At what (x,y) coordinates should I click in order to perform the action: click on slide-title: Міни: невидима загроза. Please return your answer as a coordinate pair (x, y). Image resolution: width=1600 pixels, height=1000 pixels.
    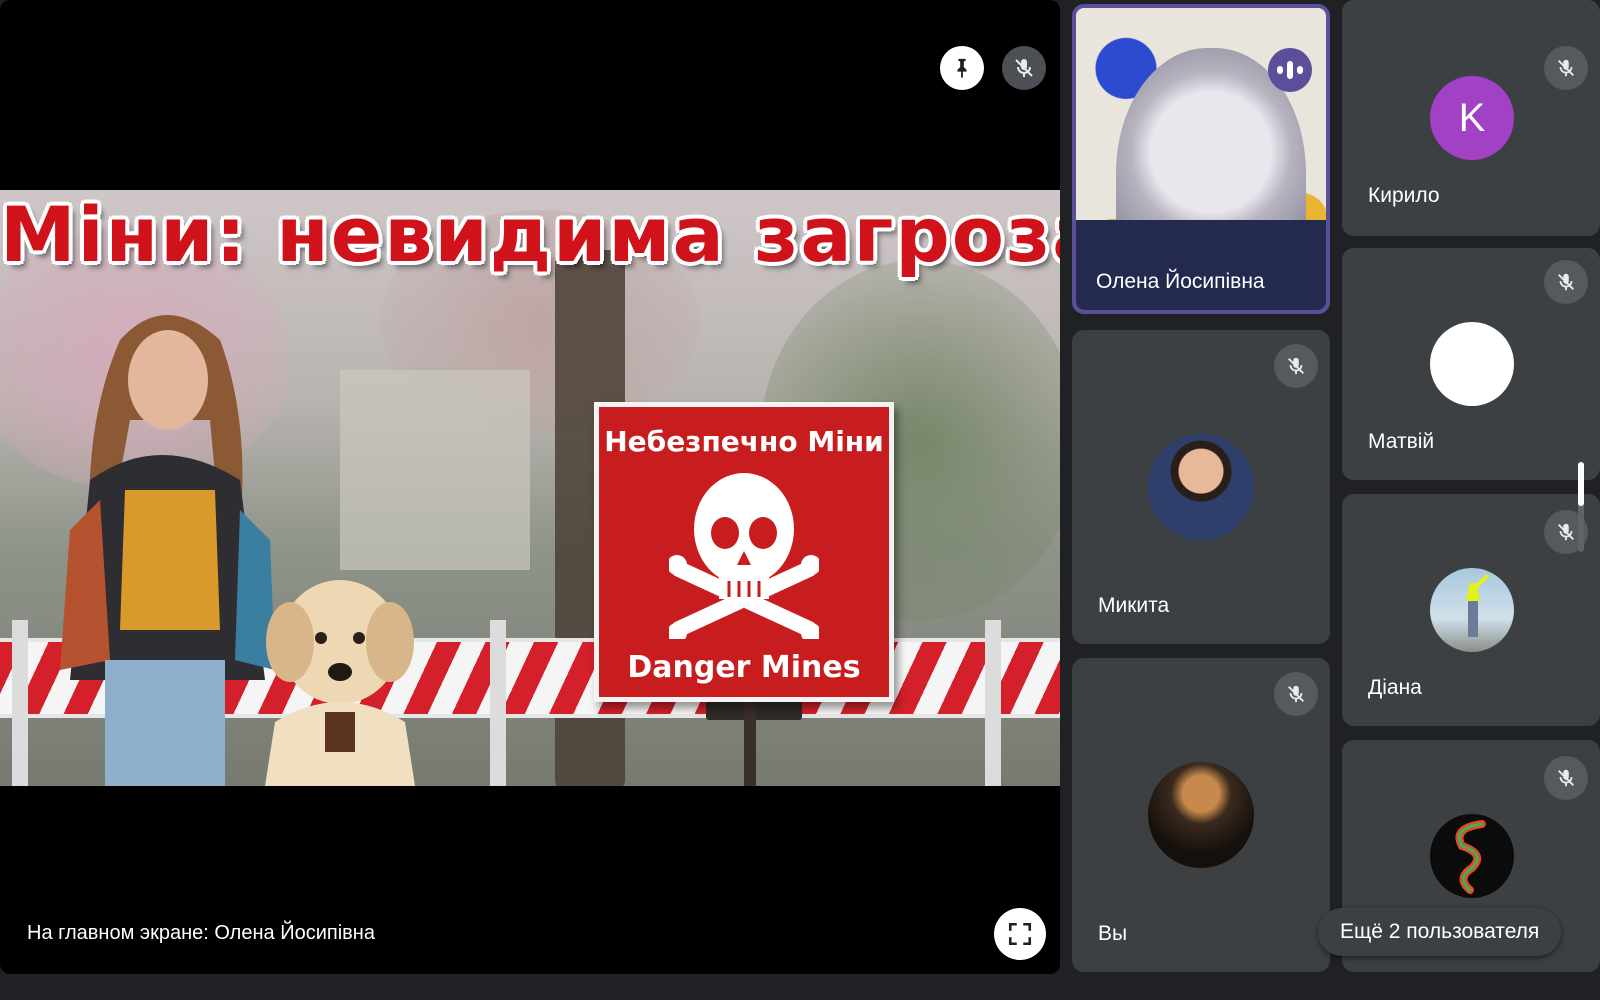
    Looking at the image, I should click on (530, 234).